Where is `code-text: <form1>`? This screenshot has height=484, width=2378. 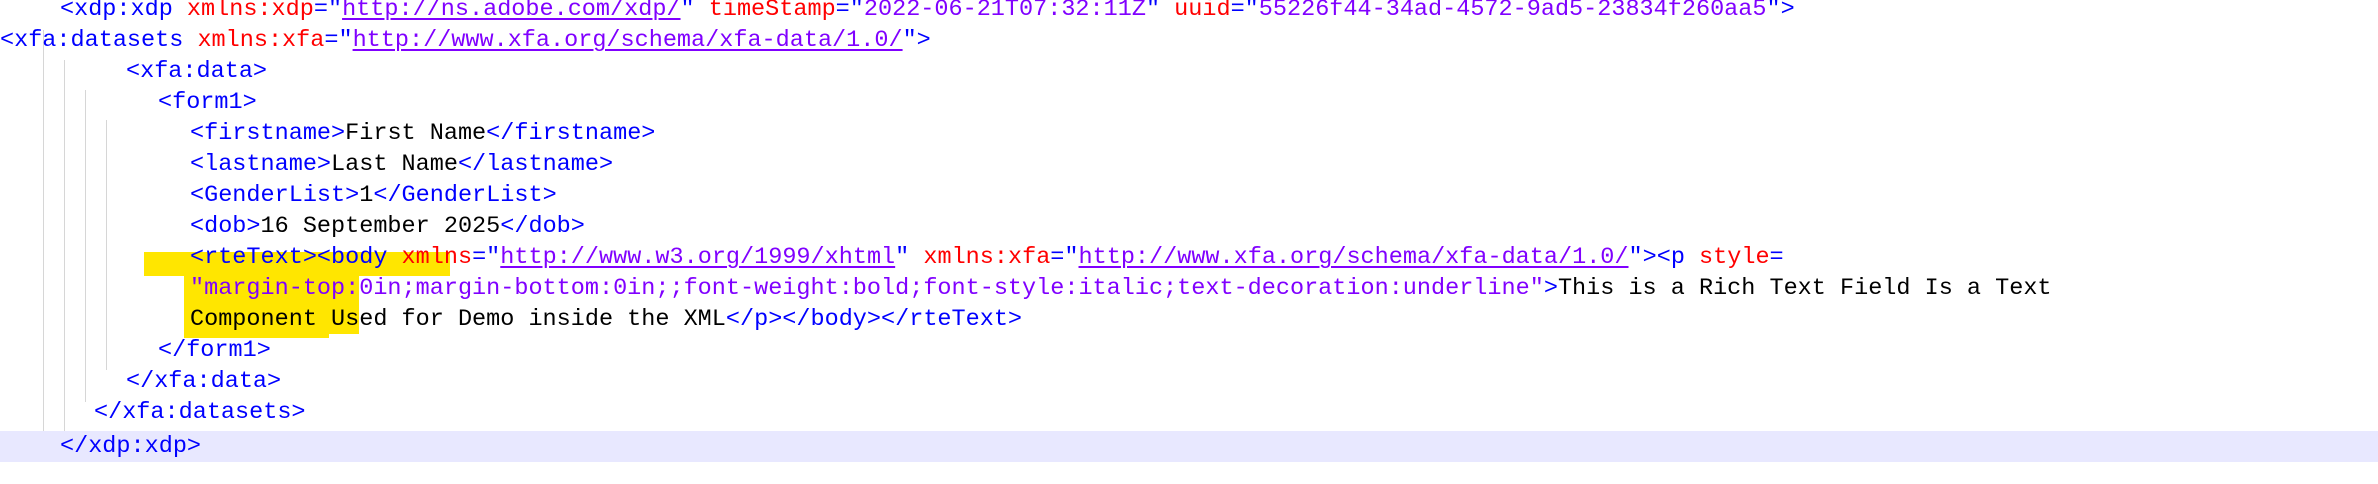 code-text: <form1> is located at coordinates (207, 102).